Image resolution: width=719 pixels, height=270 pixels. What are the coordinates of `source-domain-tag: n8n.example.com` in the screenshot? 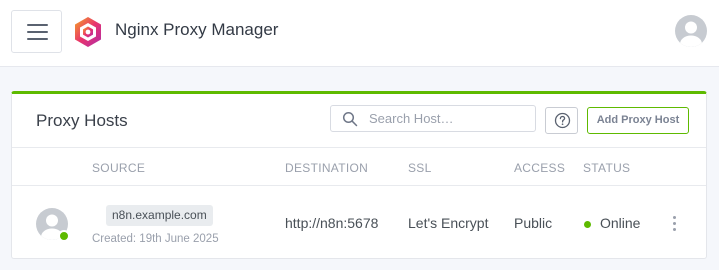 It's located at (159, 215).